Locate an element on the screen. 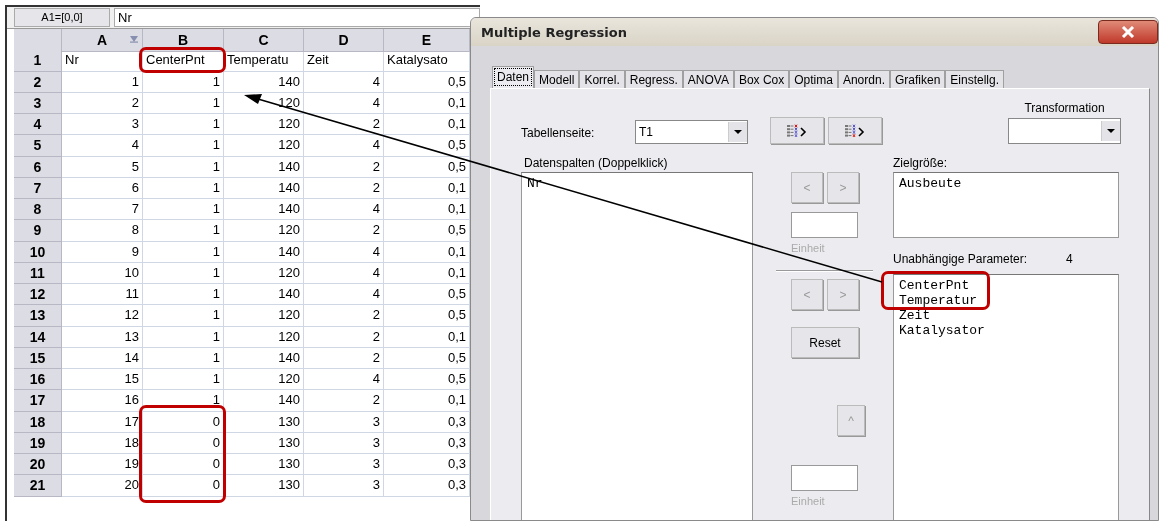  formula-field: Nr is located at coordinates (297, 17).